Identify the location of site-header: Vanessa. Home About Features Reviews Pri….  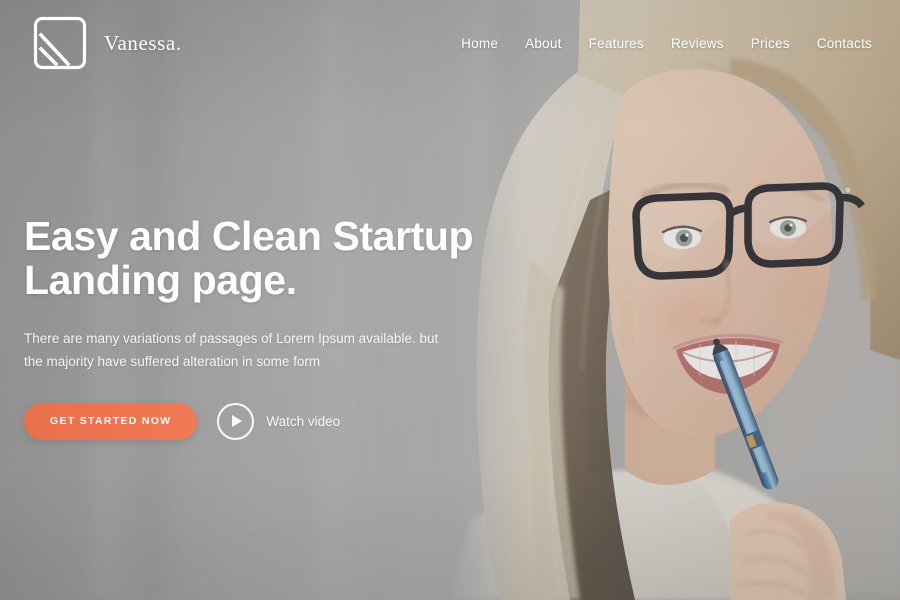
(450, 43).